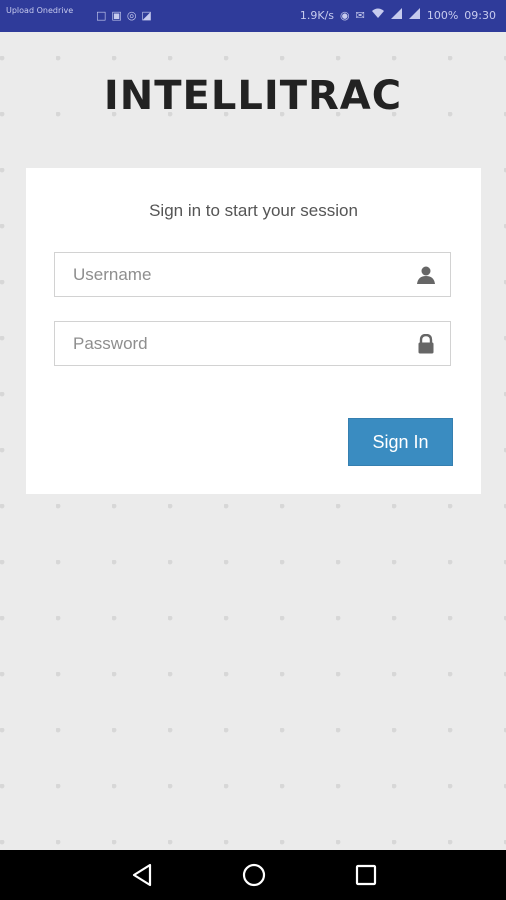  What do you see at coordinates (116, 15) in the screenshot?
I see `notification-icon: ▣` at bounding box center [116, 15].